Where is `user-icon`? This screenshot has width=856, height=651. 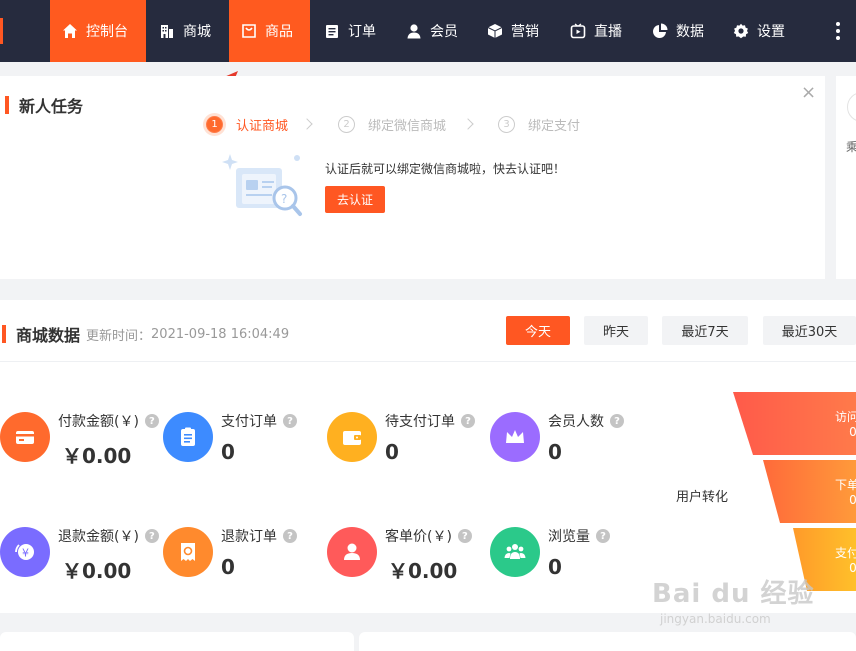
user-icon is located at coordinates (414, 31).